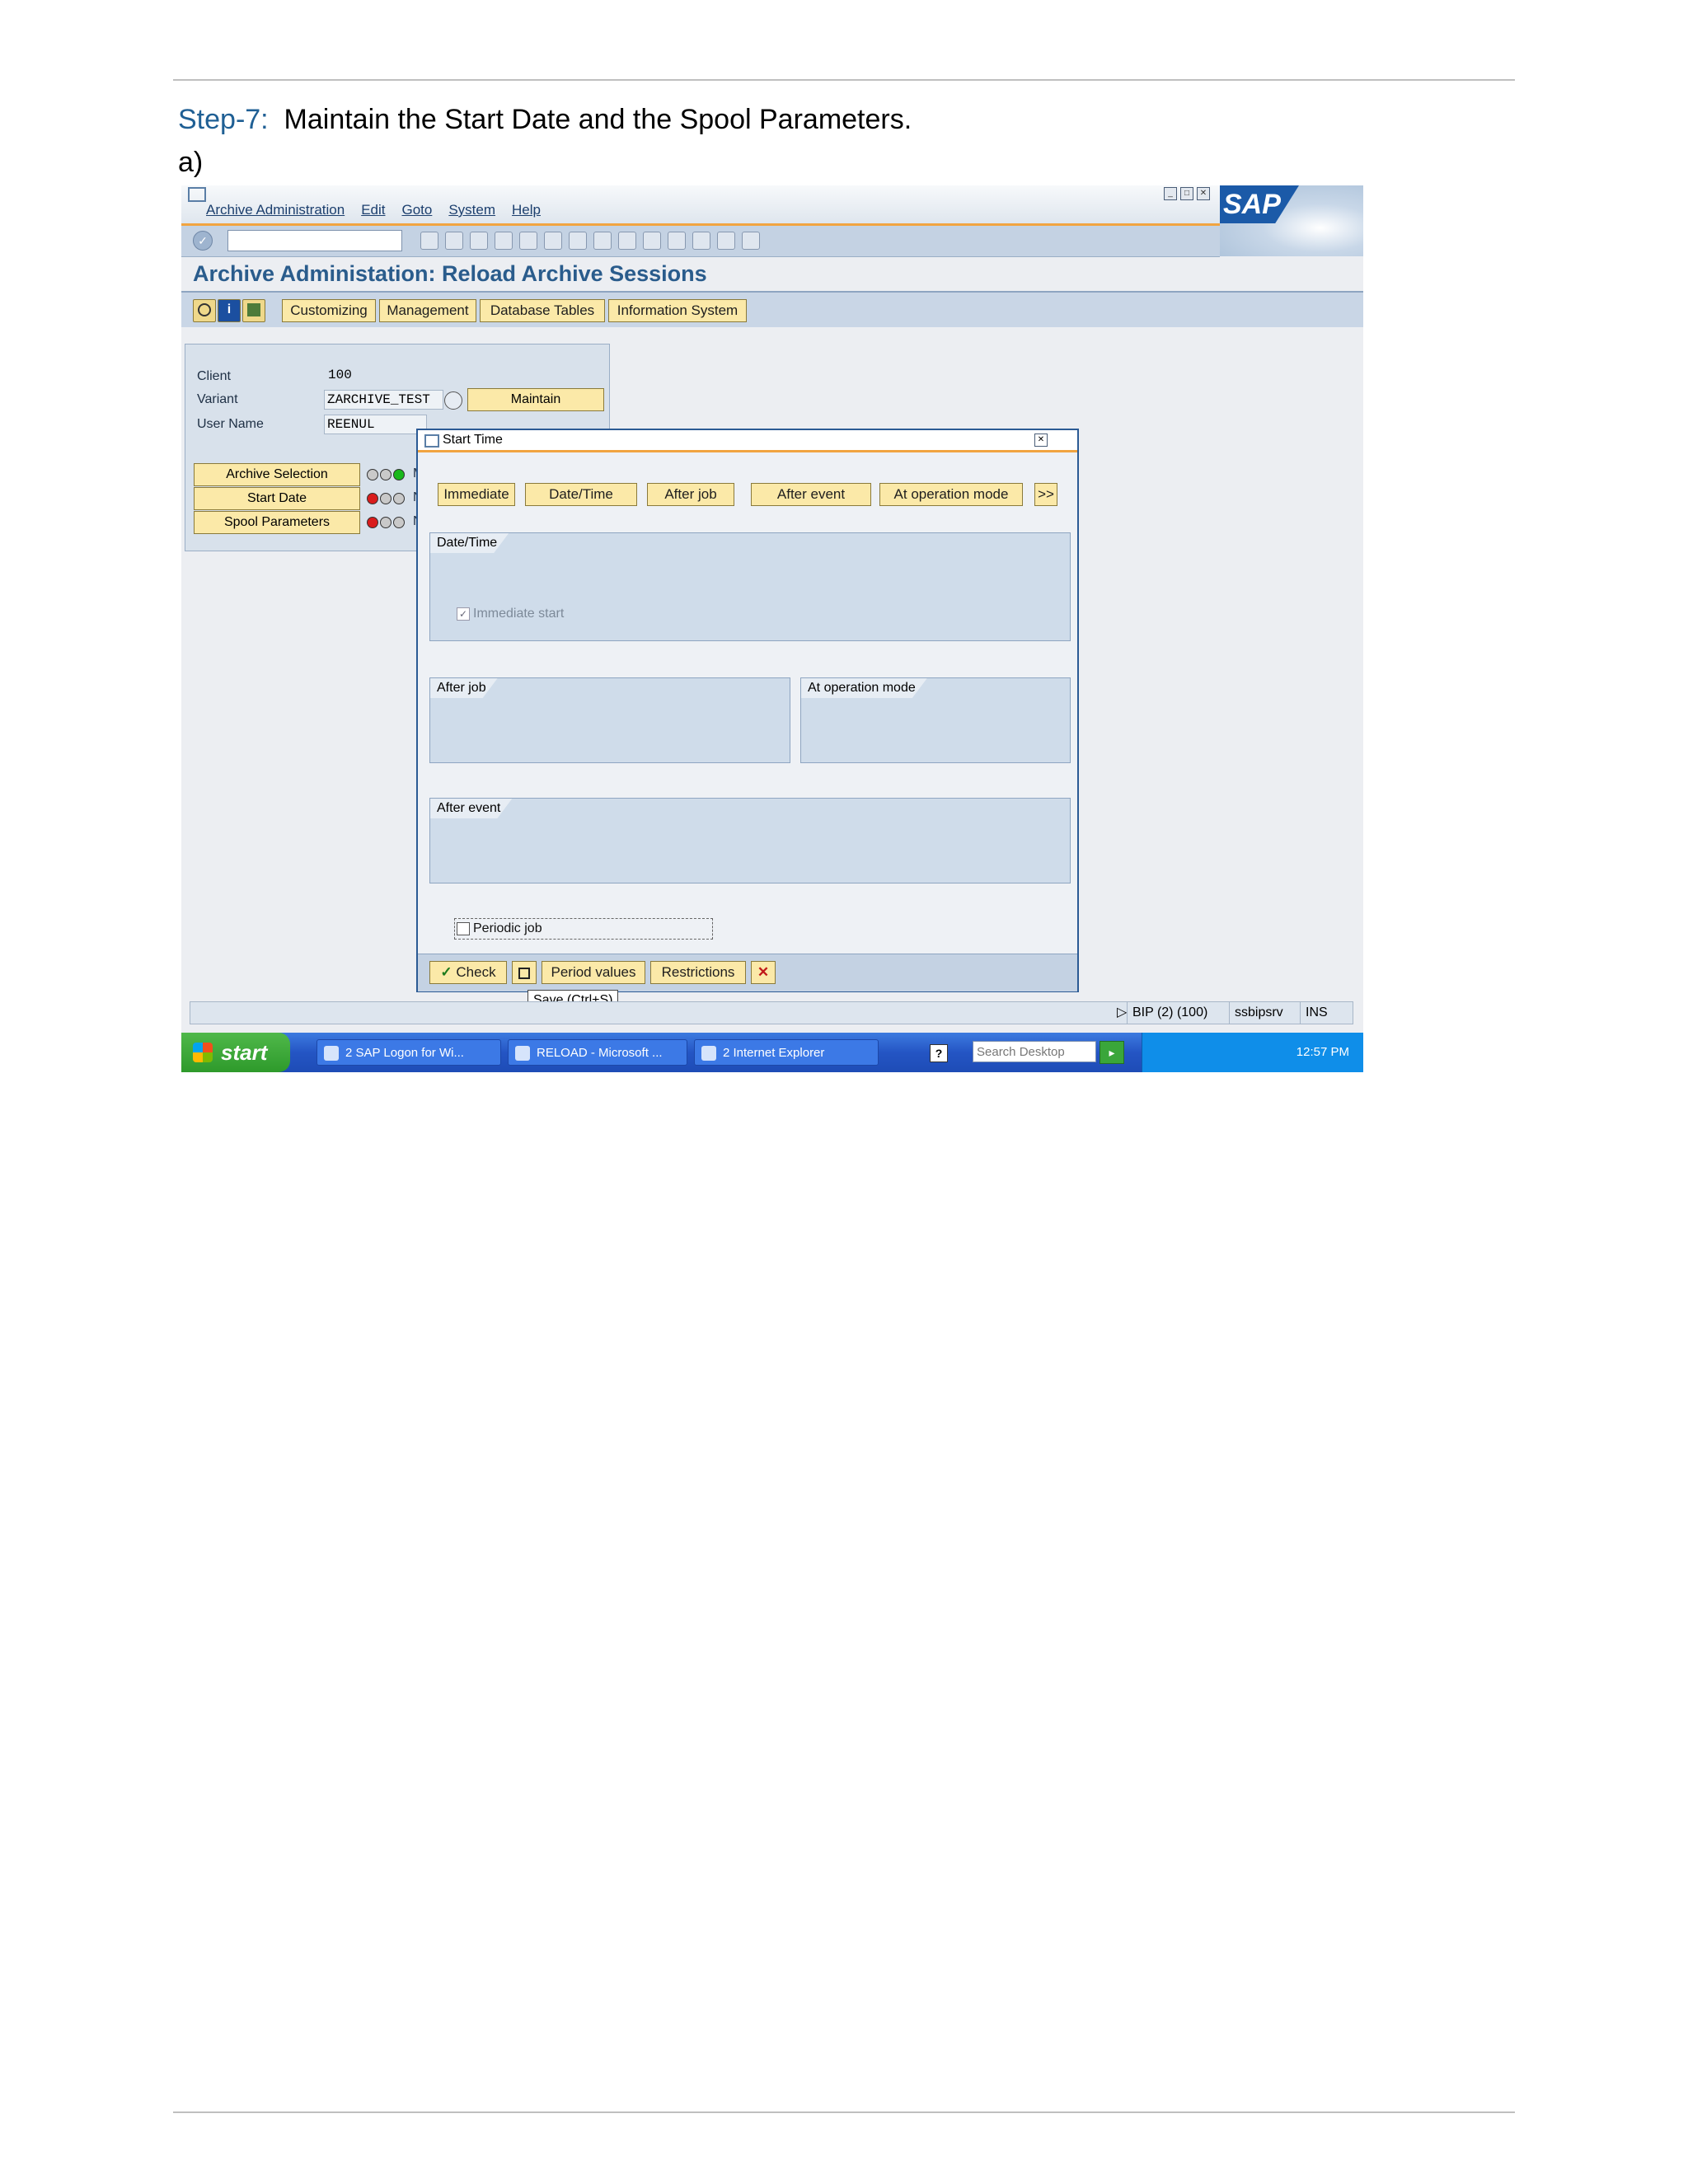 The image size is (1688, 2184). What do you see at coordinates (1171, 193) in the screenshot?
I see `minimize-icon: _` at bounding box center [1171, 193].